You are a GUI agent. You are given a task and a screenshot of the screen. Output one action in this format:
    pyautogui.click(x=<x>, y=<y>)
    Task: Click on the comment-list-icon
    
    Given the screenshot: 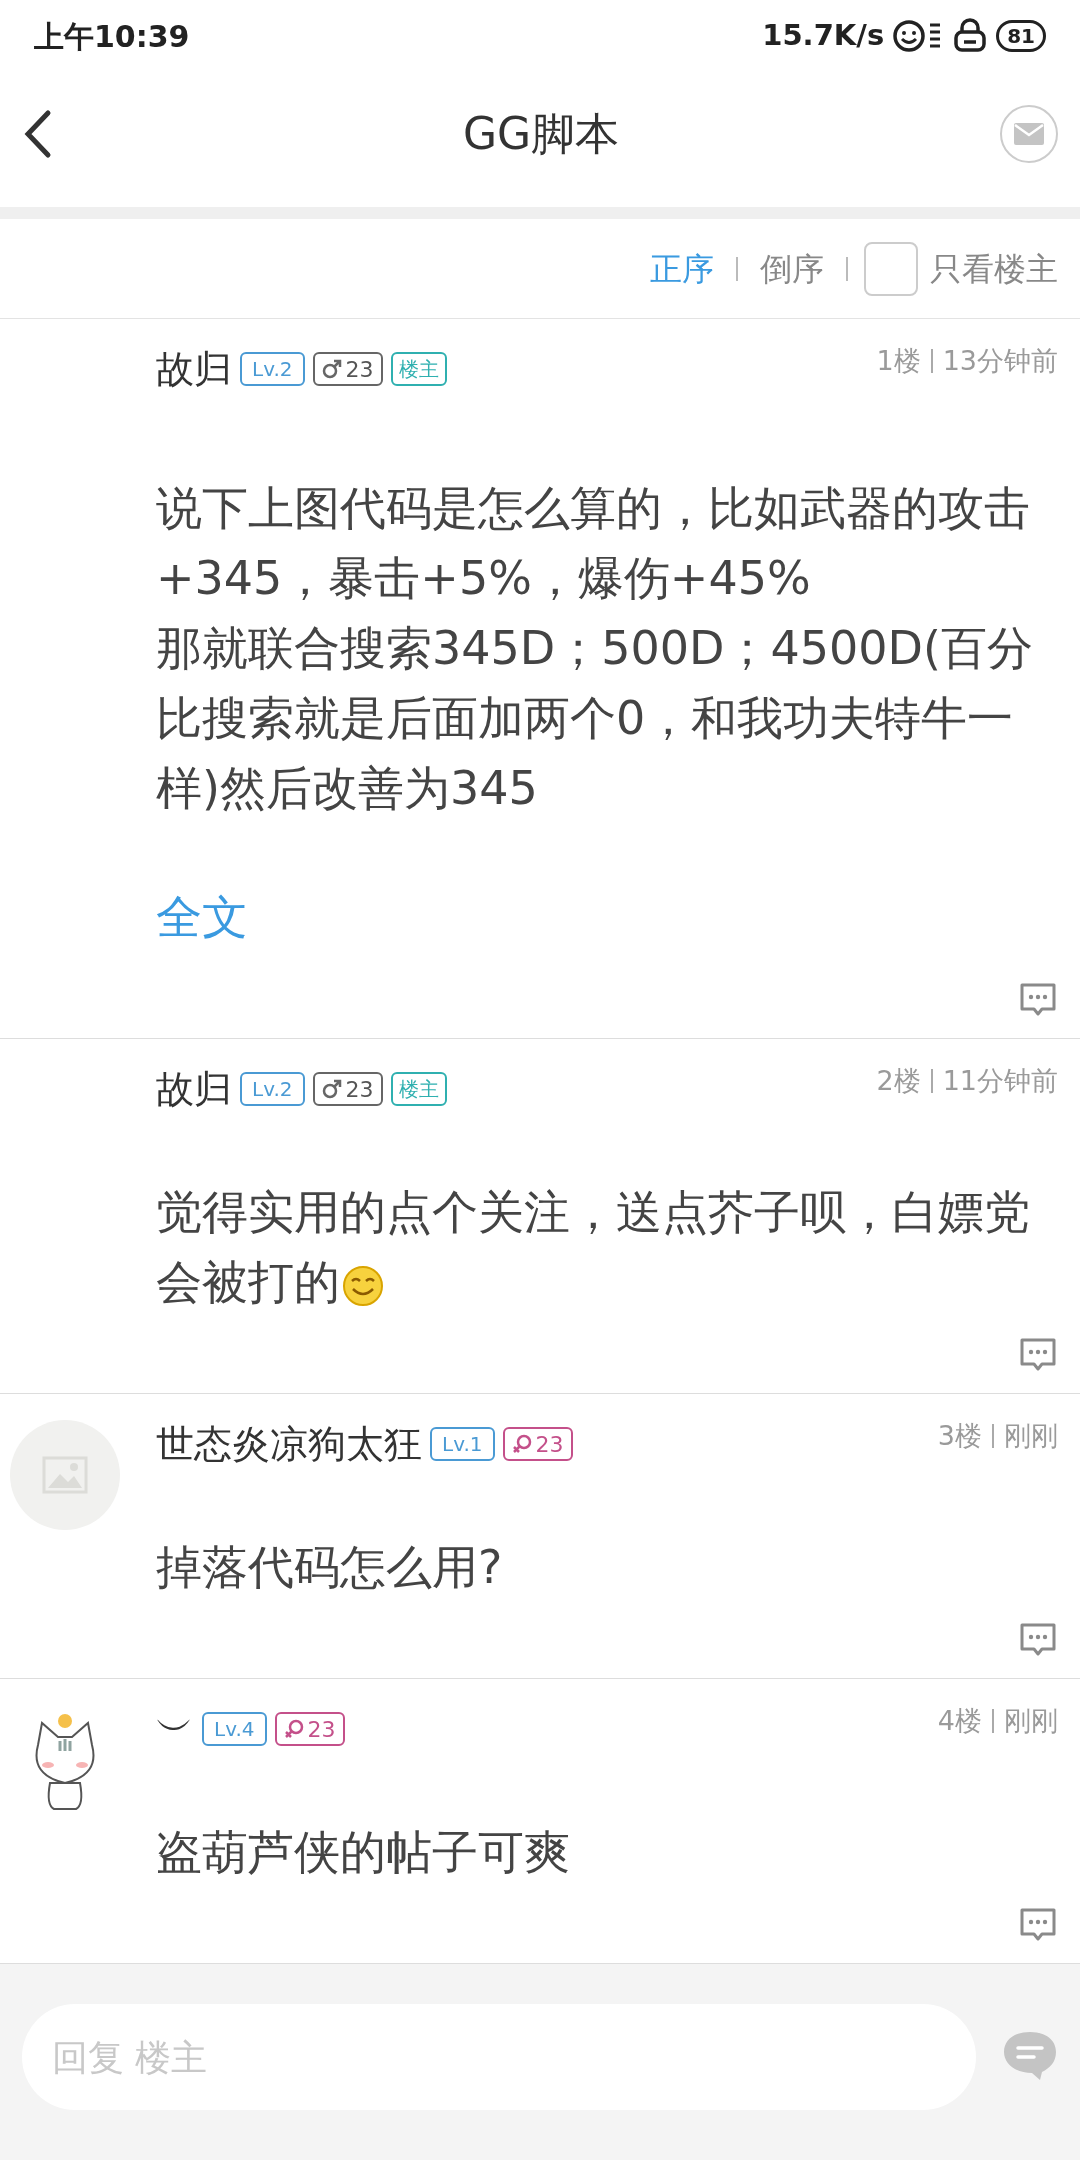 What is the action you would take?
    pyautogui.click(x=1030, y=2056)
    